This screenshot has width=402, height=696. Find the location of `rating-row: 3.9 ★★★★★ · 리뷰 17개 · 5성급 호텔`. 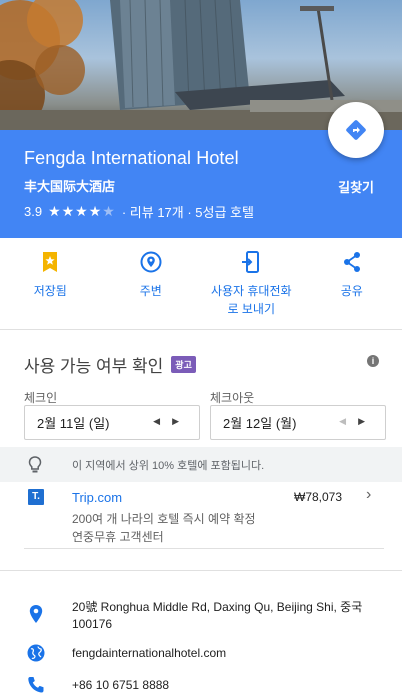

rating-row: 3.9 ★★★★★ · 리뷰 17개 · 5성급 호텔 is located at coordinates (139, 211).